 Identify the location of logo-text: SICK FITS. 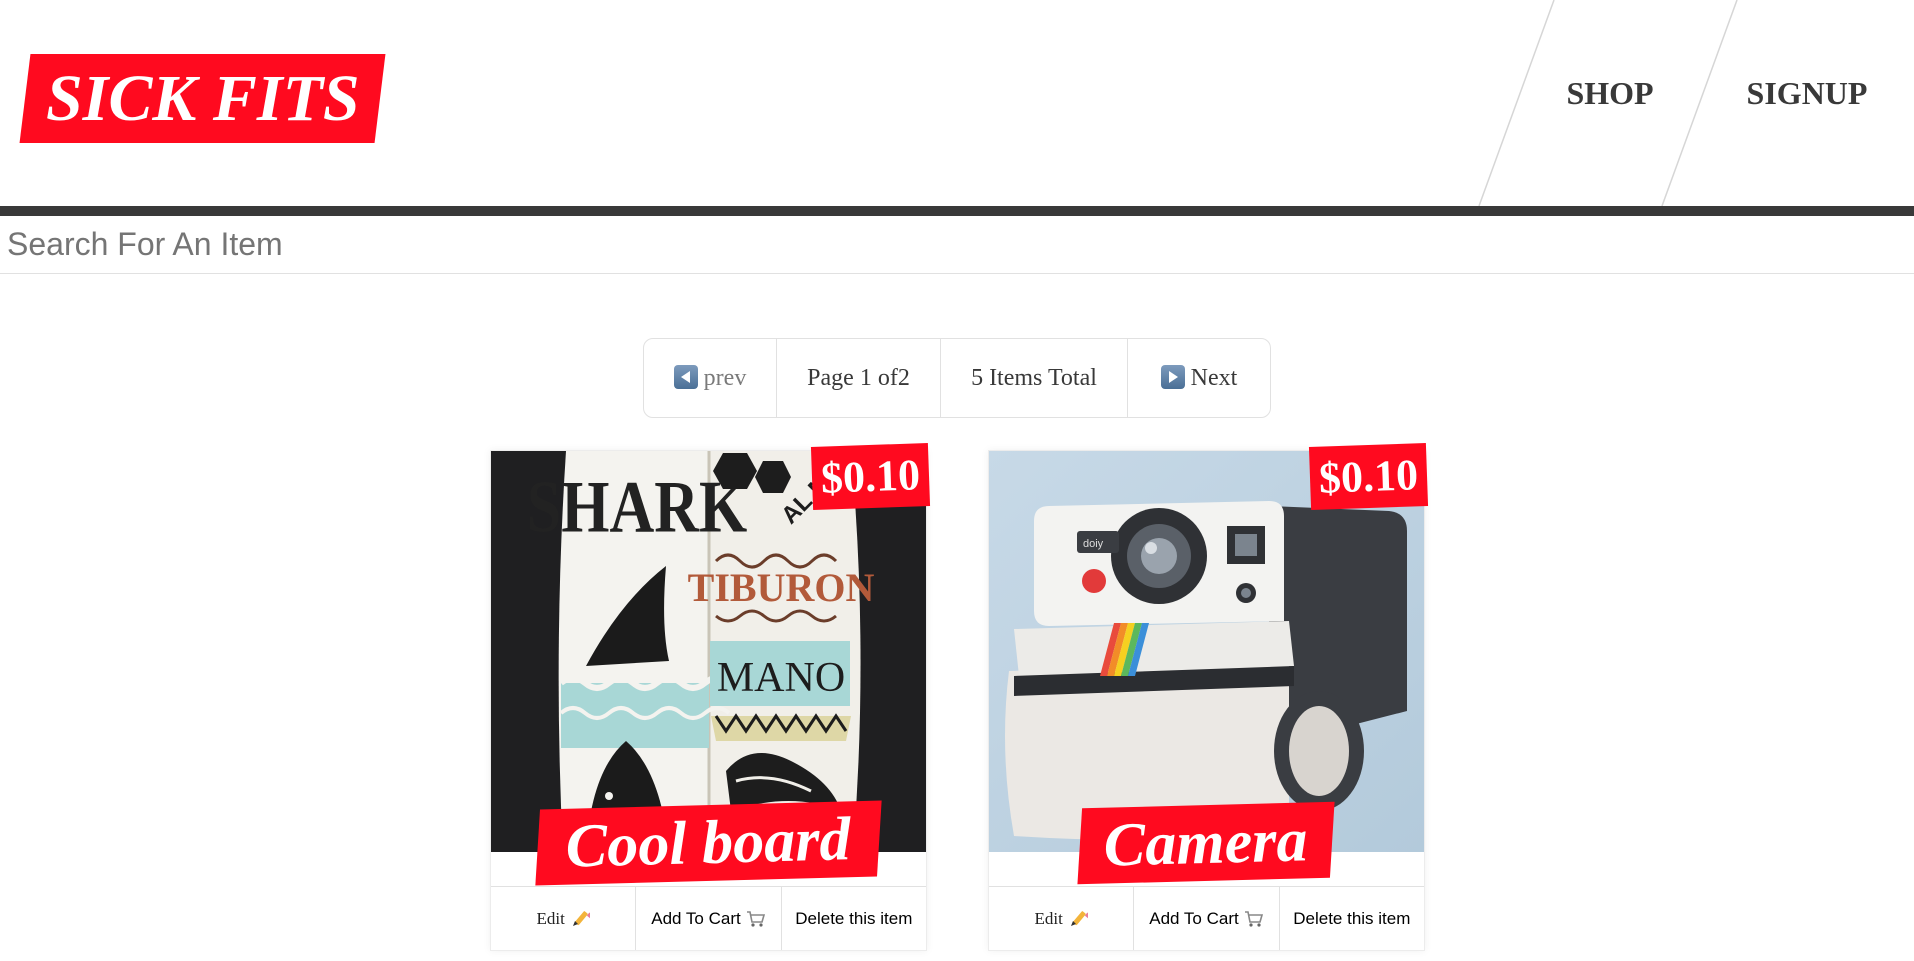
(202, 98).